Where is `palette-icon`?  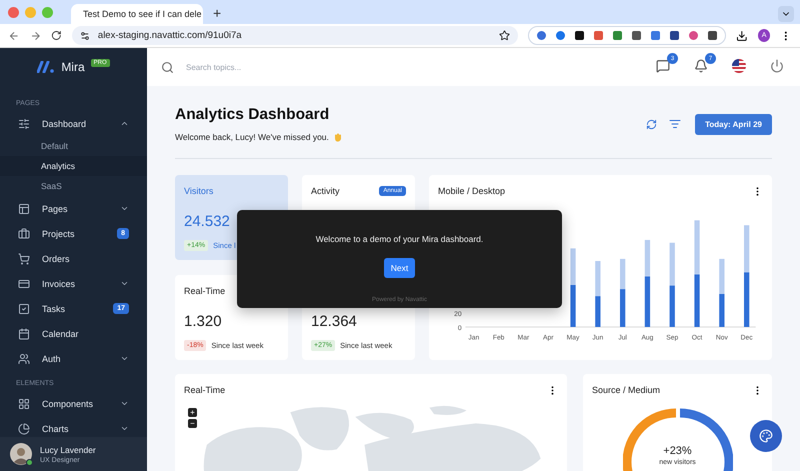
palette-icon is located at coordinates (766, 436).